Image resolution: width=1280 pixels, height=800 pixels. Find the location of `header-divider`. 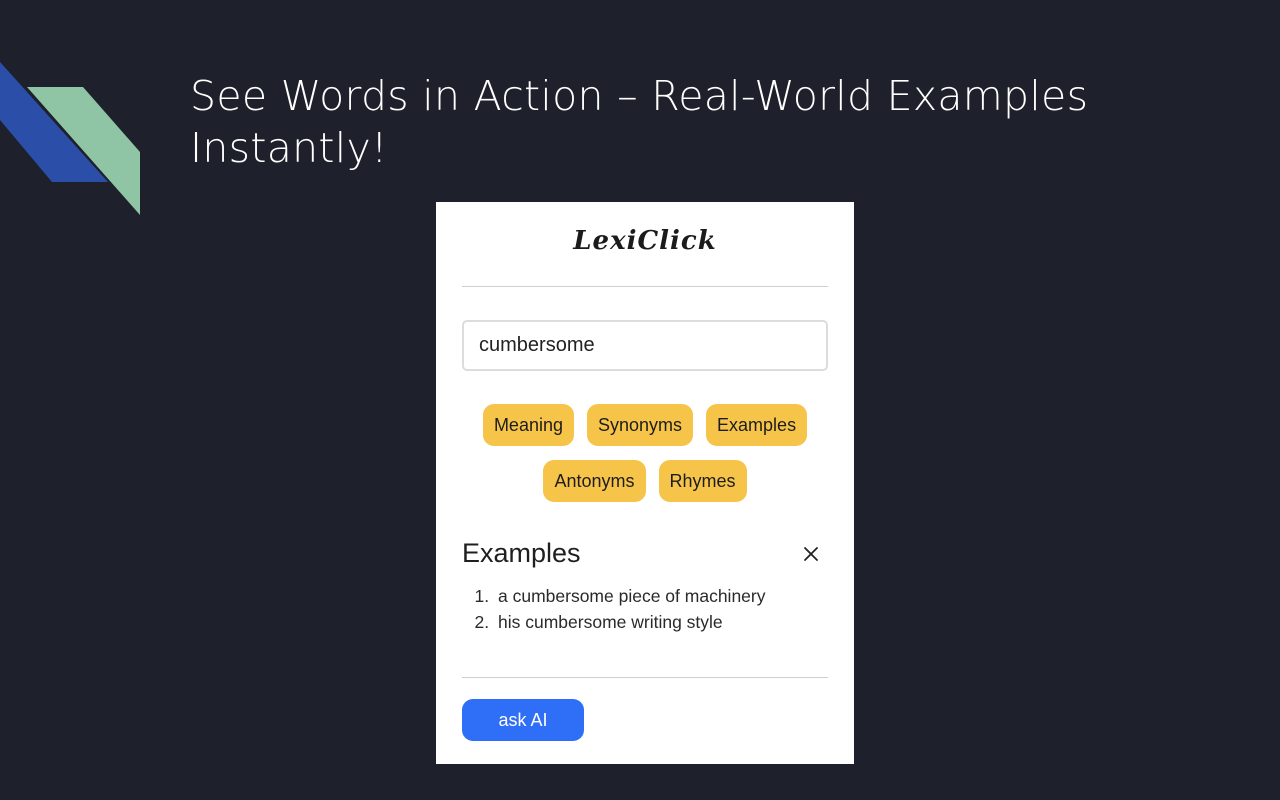

header-divider is located at coordinates (645, 286).